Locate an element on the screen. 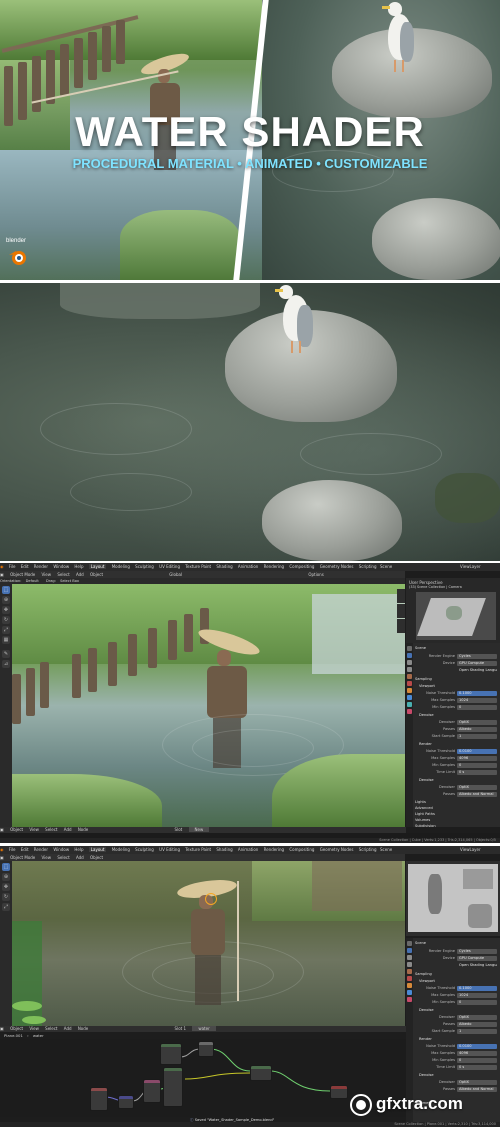 This screenshot has width=500, height=1127. bottom-menu-select: Select is located at coordinates (51, 829).